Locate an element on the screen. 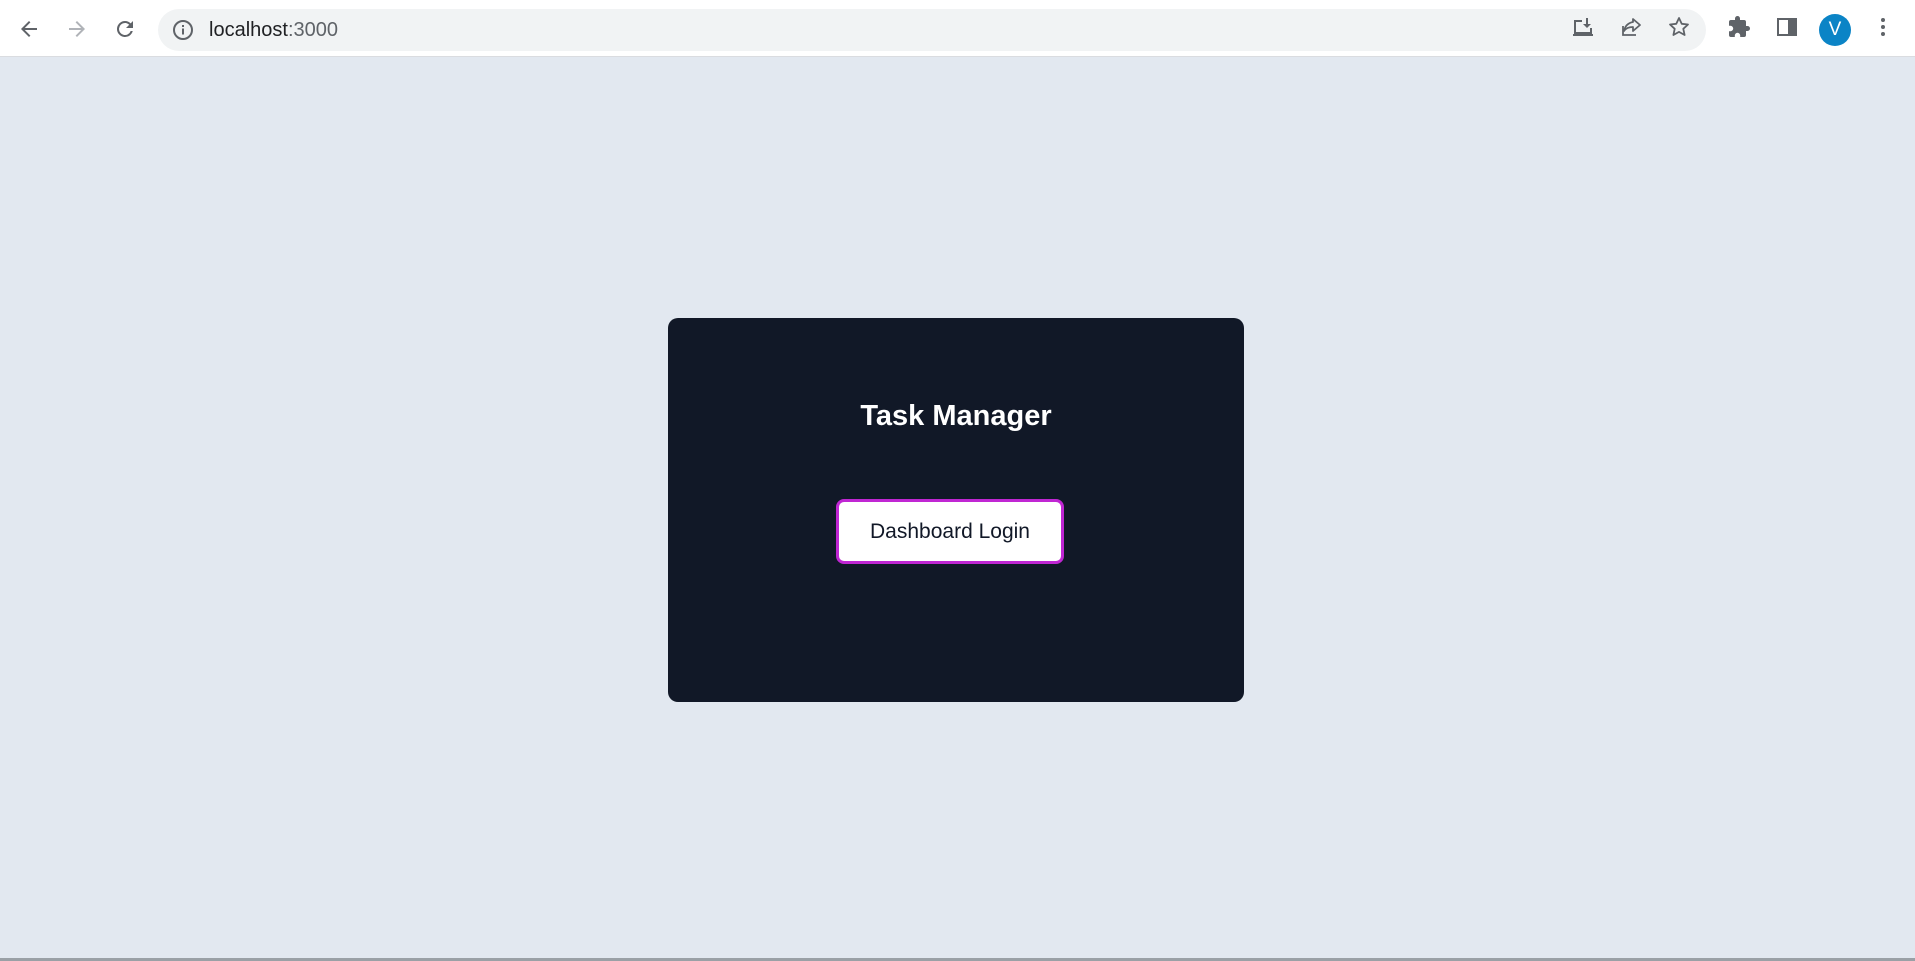 The height and width of the screenshot is (961, 1915). side-panel-icon is located at coordinates (1787, 29).